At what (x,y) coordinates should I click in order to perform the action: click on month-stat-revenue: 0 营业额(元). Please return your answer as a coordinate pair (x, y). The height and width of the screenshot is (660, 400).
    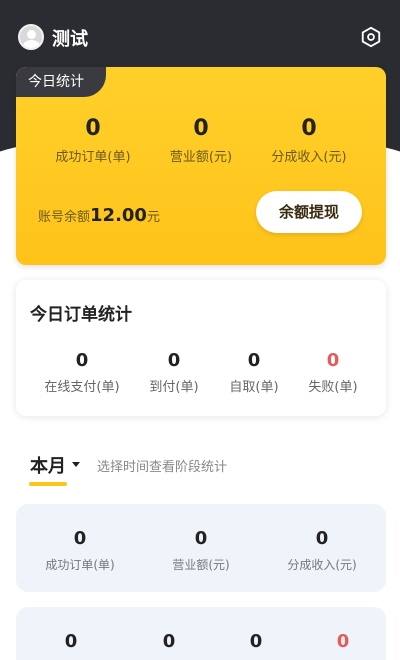
    Looking at the image, I should click on (201, 550).